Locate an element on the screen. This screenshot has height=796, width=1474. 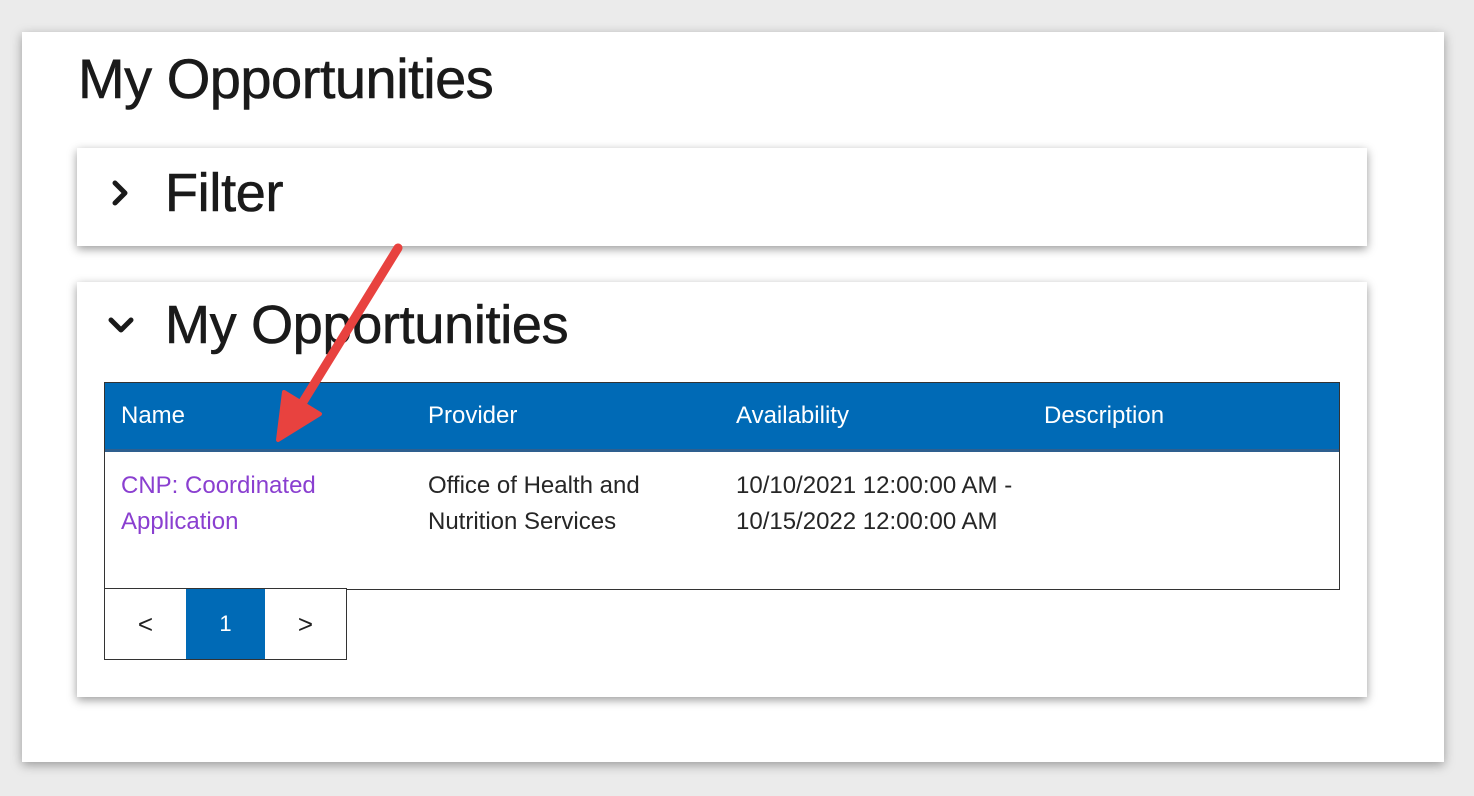
chevron-down-icon is located at coordinates (121, 325).